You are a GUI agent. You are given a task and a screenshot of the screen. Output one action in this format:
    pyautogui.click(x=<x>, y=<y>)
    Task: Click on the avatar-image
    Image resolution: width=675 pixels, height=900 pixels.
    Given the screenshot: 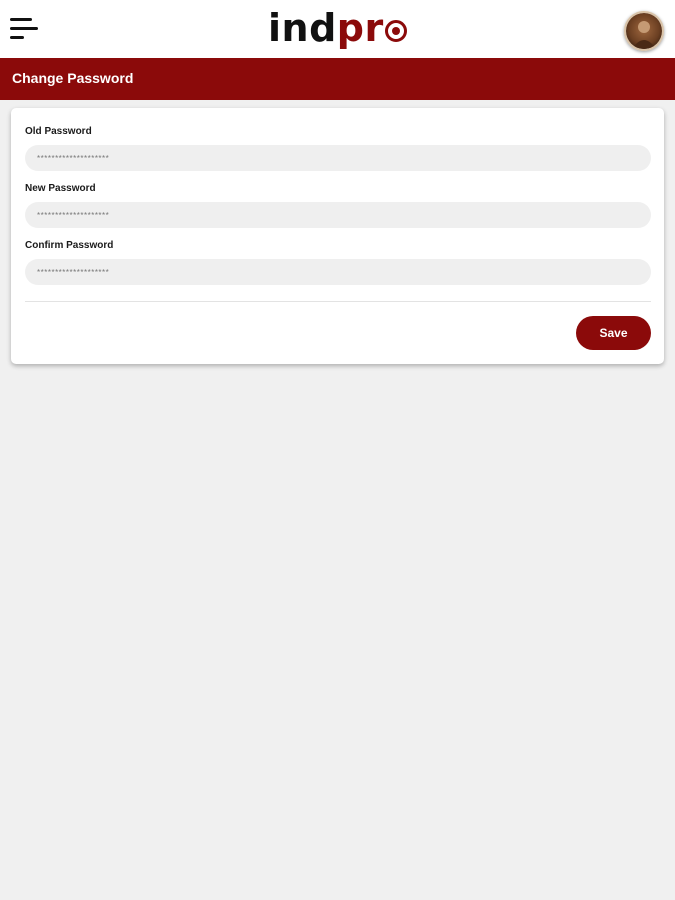 What is the action you would take?
    pyautogui.click(x=644, y=31)
    